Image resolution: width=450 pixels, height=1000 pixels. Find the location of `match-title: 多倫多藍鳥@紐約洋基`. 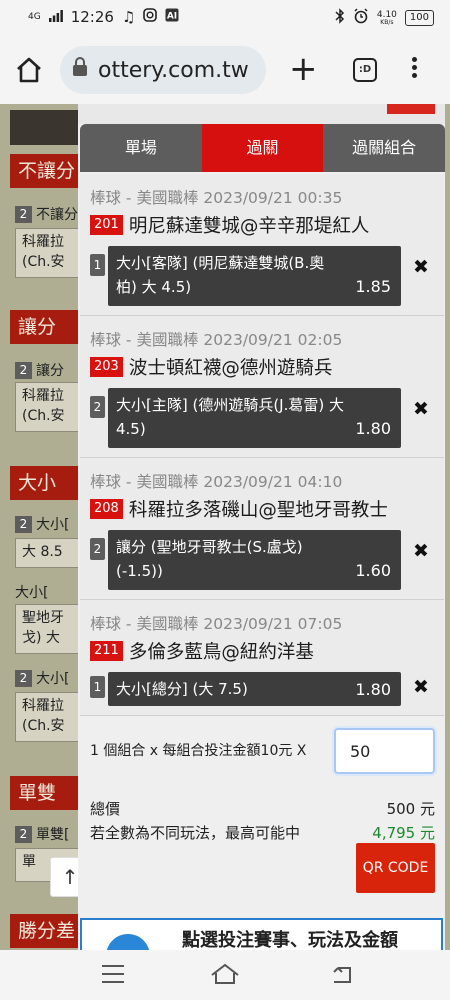

match-title: 多倫多藍鳥@紐約洋基 is located at coordinates (221, 652).